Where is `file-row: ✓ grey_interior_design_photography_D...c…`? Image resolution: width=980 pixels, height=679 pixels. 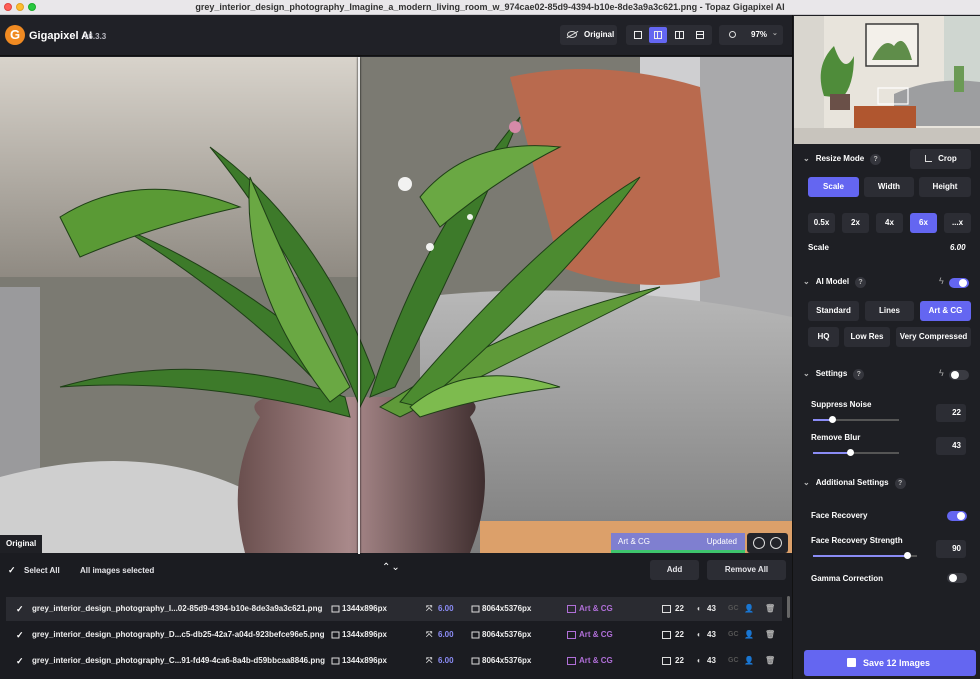
file-row: ✓ grey_interior_design_photography_D...c… is located at coordinates (394, 635).